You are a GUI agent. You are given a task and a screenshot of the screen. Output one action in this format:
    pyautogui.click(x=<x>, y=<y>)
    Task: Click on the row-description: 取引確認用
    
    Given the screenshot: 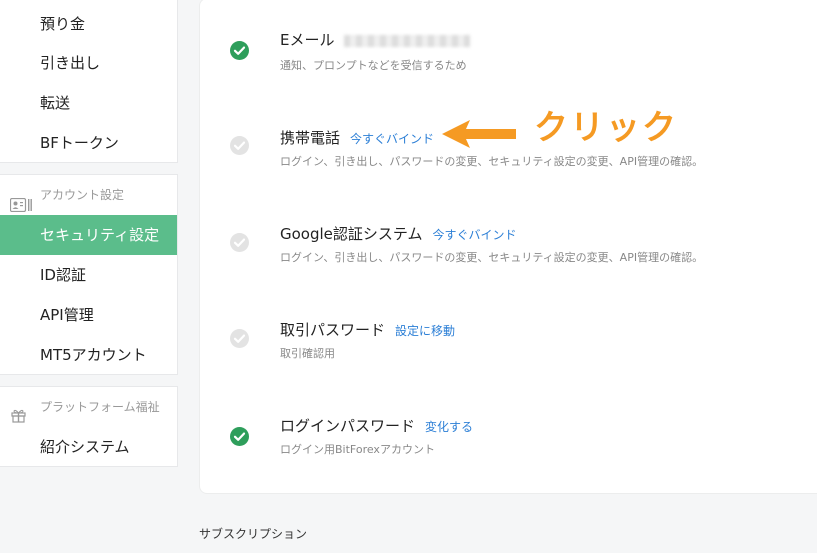 What is the action you would take?
    pyautogui.click(x=307, y=353)
    